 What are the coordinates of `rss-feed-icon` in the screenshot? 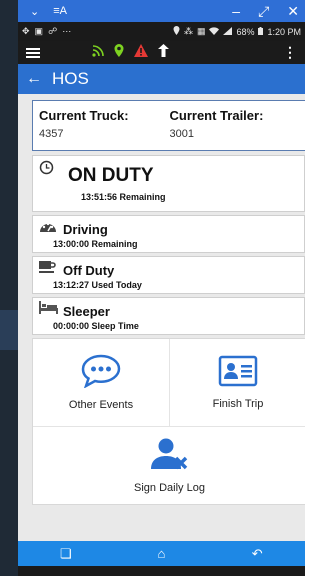 It's located at (98, 53).